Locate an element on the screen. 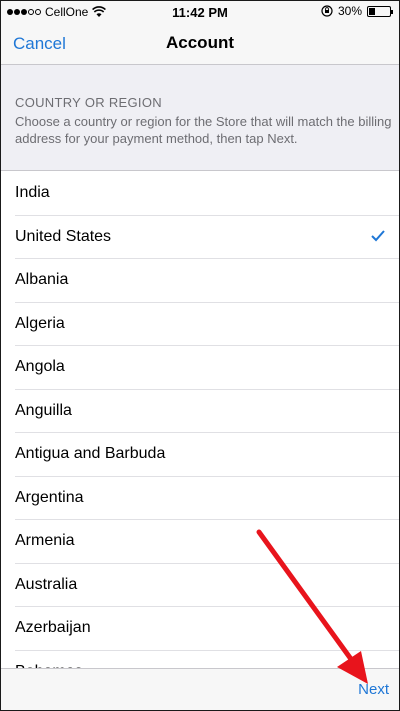 This screenshot has width=400, height=711. country-label: Australia is located at coordinates (46, 584).